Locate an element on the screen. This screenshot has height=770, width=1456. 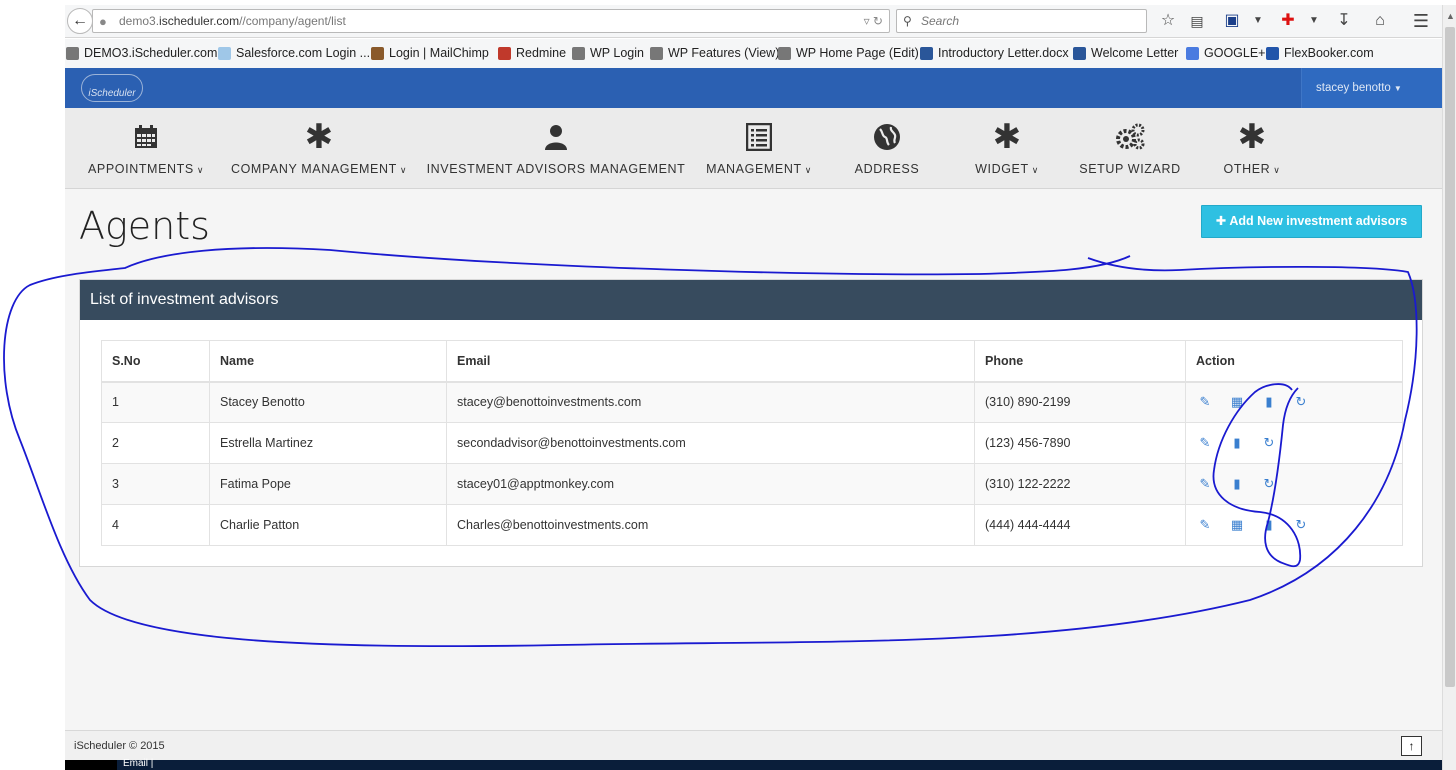
menu-label: INVESTMENT ADVISORS MANAGEMENT is located at coordinates (556, 169).